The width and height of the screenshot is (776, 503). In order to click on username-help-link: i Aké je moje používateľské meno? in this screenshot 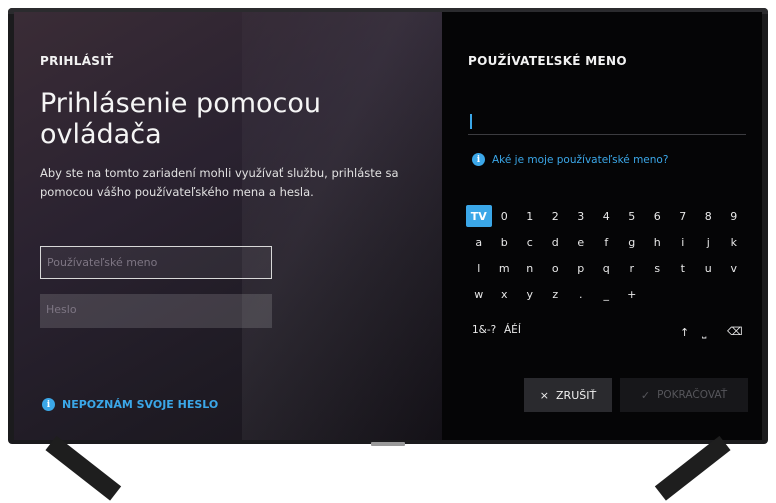, I will do `click(570, 159)`.